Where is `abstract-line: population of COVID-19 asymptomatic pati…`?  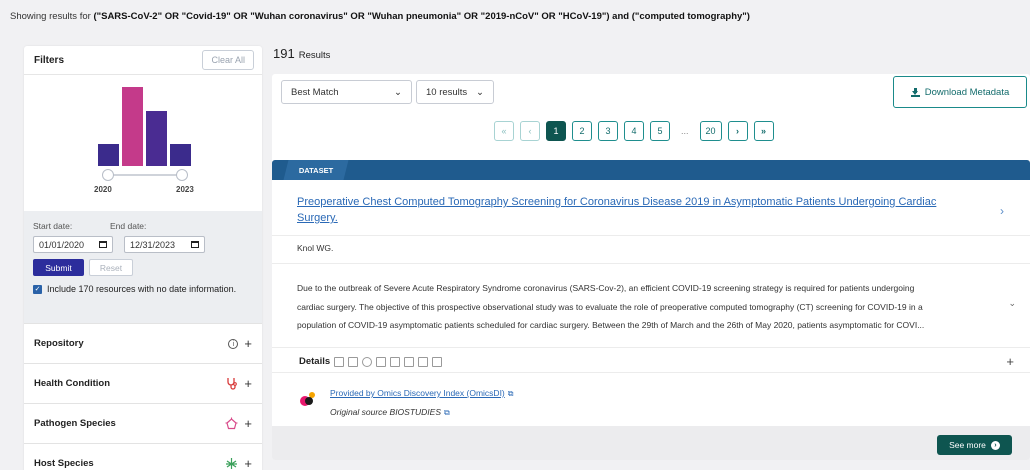
abstract-line: population of COVID-19 asymptomatic pati… is located at coordinates (611, 325).